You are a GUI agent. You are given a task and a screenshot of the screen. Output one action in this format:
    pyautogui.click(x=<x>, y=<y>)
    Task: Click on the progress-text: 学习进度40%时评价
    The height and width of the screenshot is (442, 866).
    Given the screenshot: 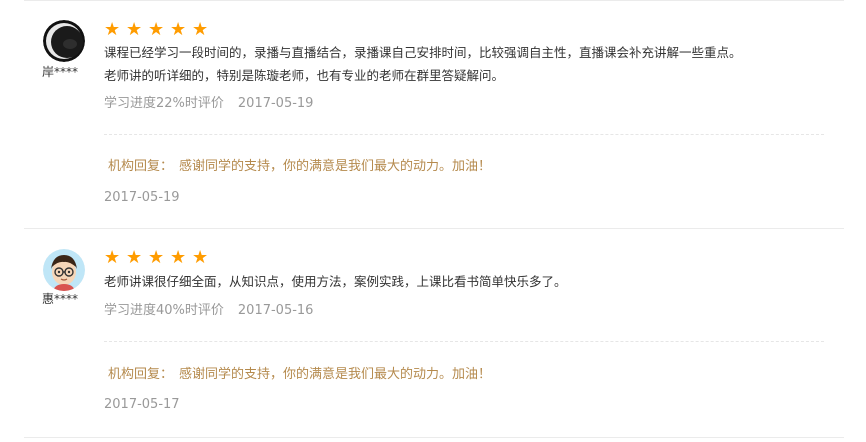 What is the action you would take?
    pyautogui.click(x=164, y=310)
    